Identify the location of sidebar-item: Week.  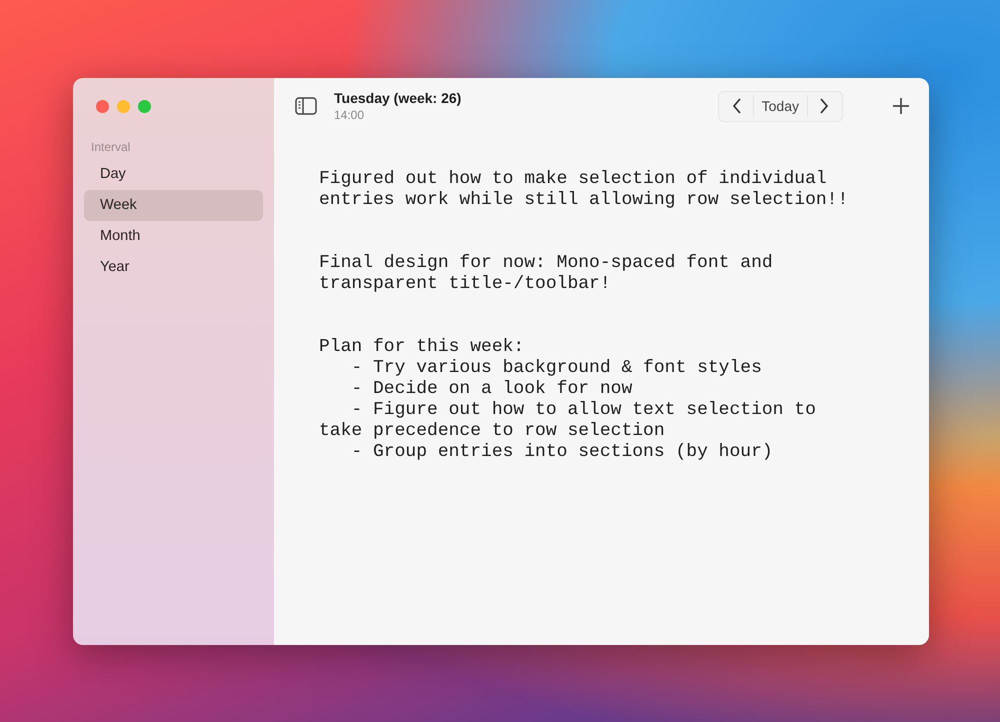
(173, 205).